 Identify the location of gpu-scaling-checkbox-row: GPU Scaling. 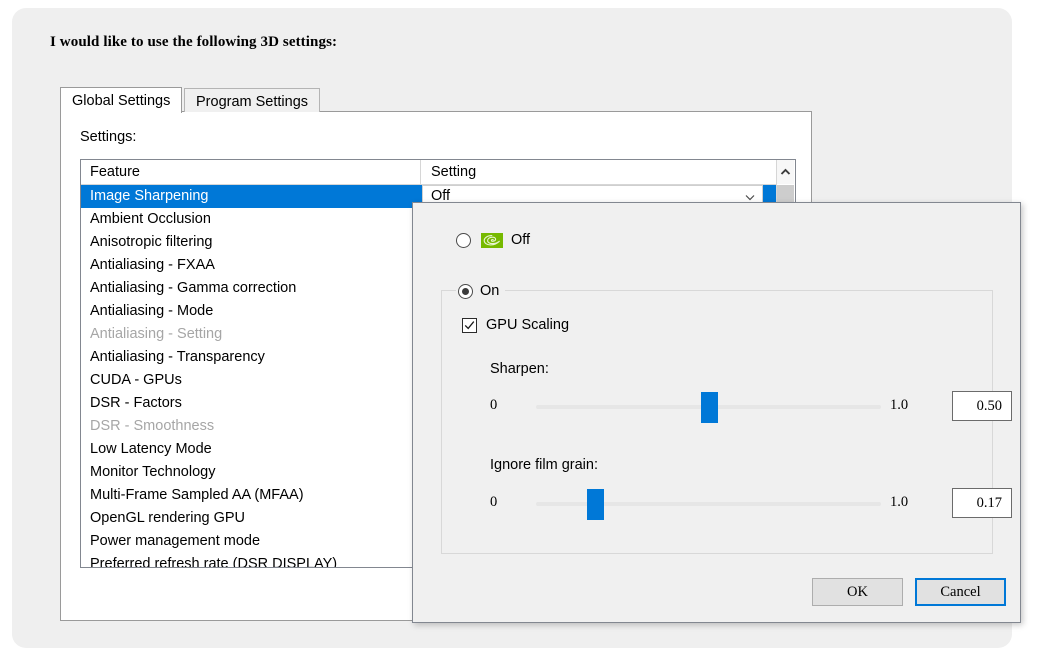
(515, 325).